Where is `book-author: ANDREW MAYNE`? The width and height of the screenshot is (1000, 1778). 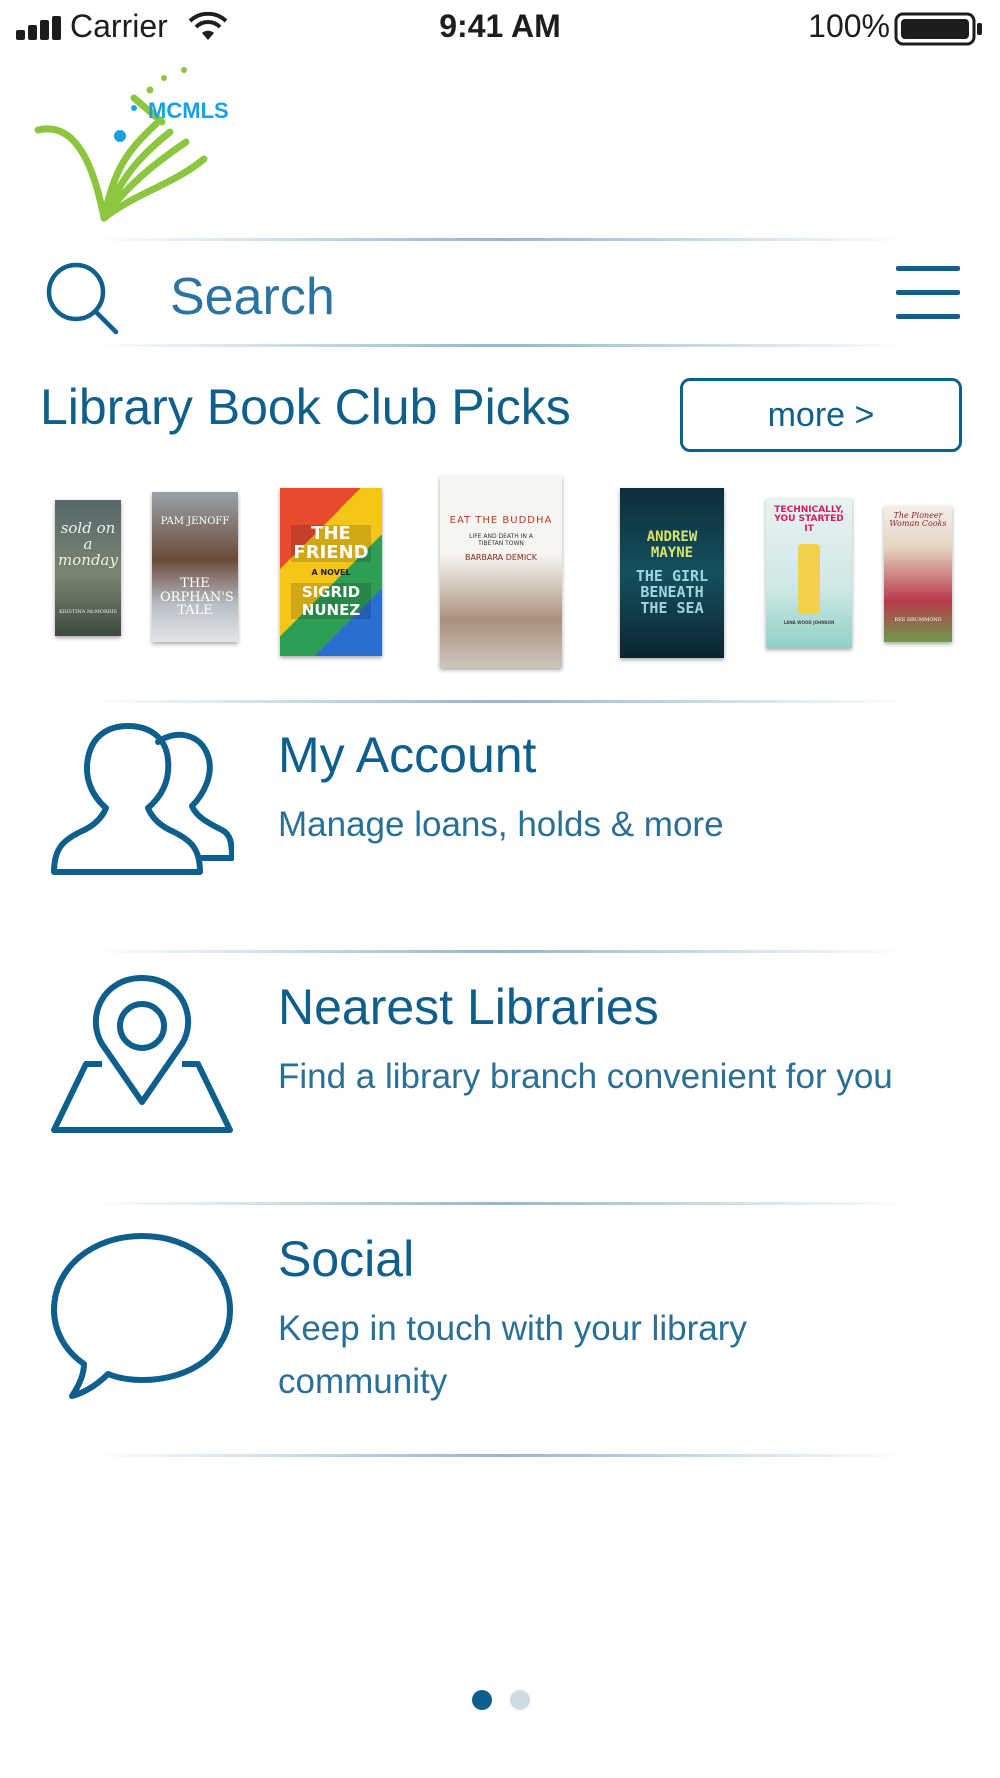
book-author: ANDREW MAYNE is located at coordinates (672, 545).